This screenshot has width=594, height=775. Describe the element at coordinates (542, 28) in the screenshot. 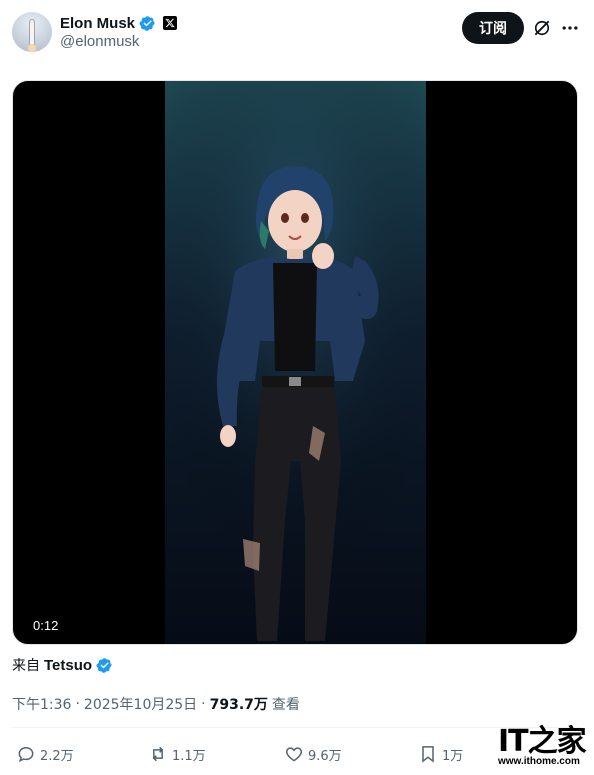

I see `grok-icon` at that location.